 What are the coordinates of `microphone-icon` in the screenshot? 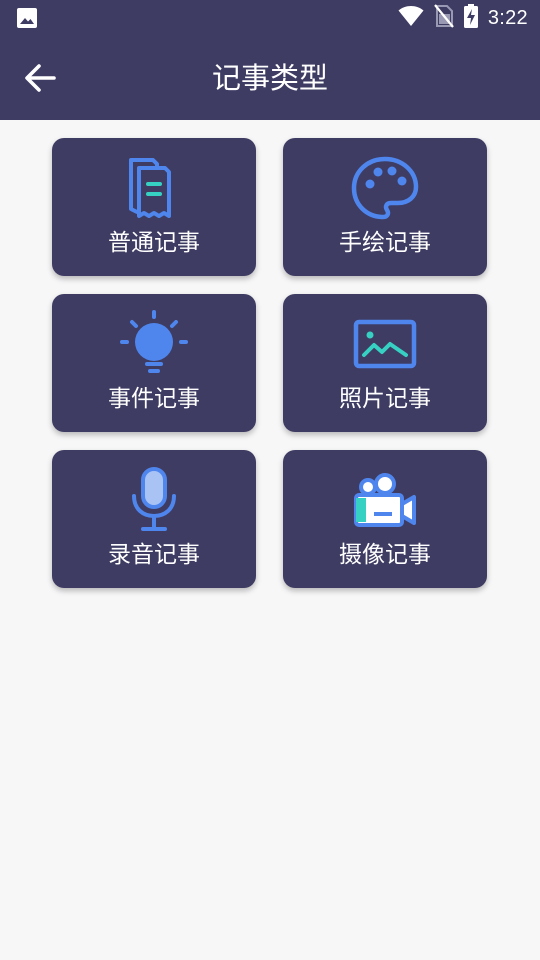 It's located at (154, 501).